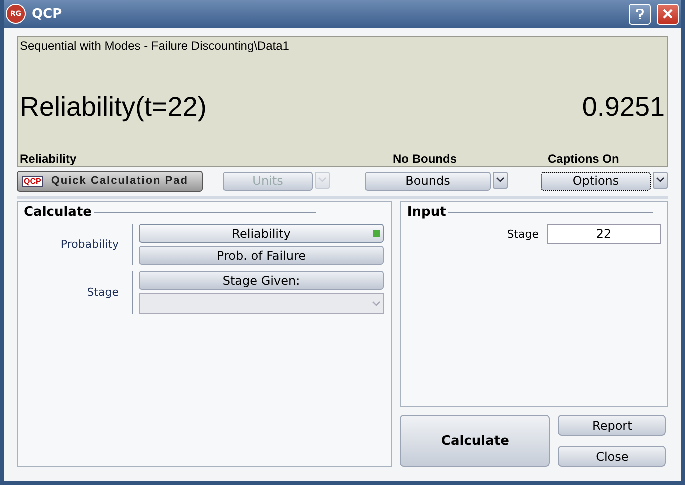 This screenshot has height=485, width=685. I want to click on close-icon, so click(668, 14).